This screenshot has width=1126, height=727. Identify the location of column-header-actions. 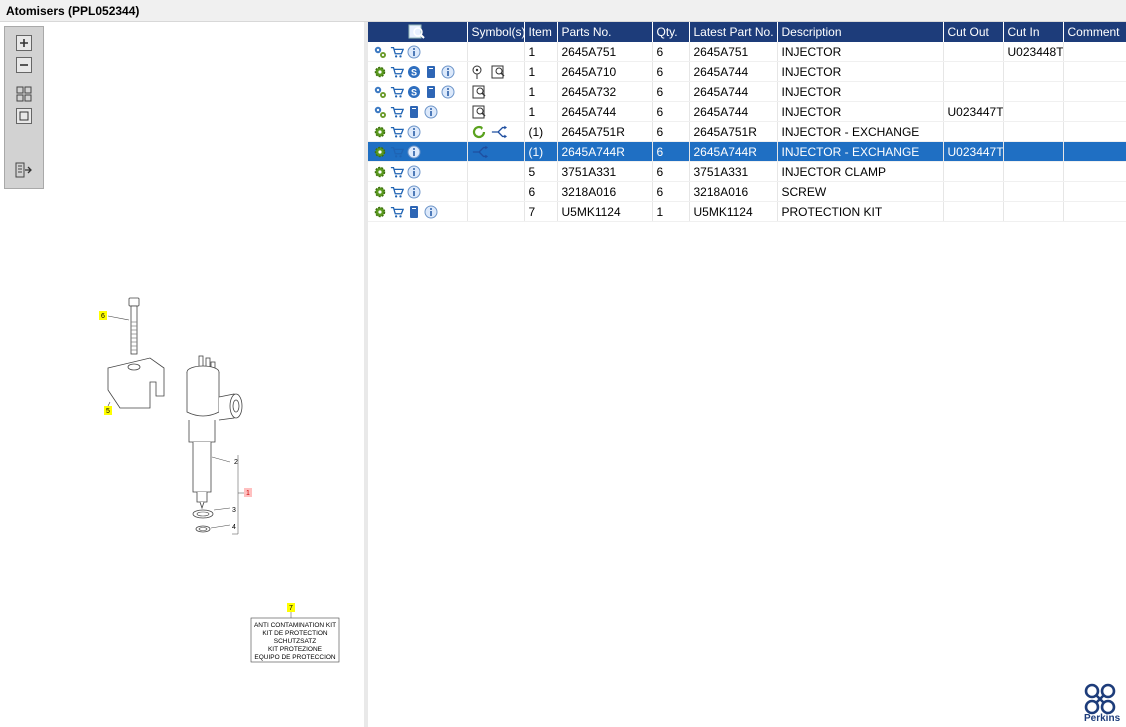
(418, 32).